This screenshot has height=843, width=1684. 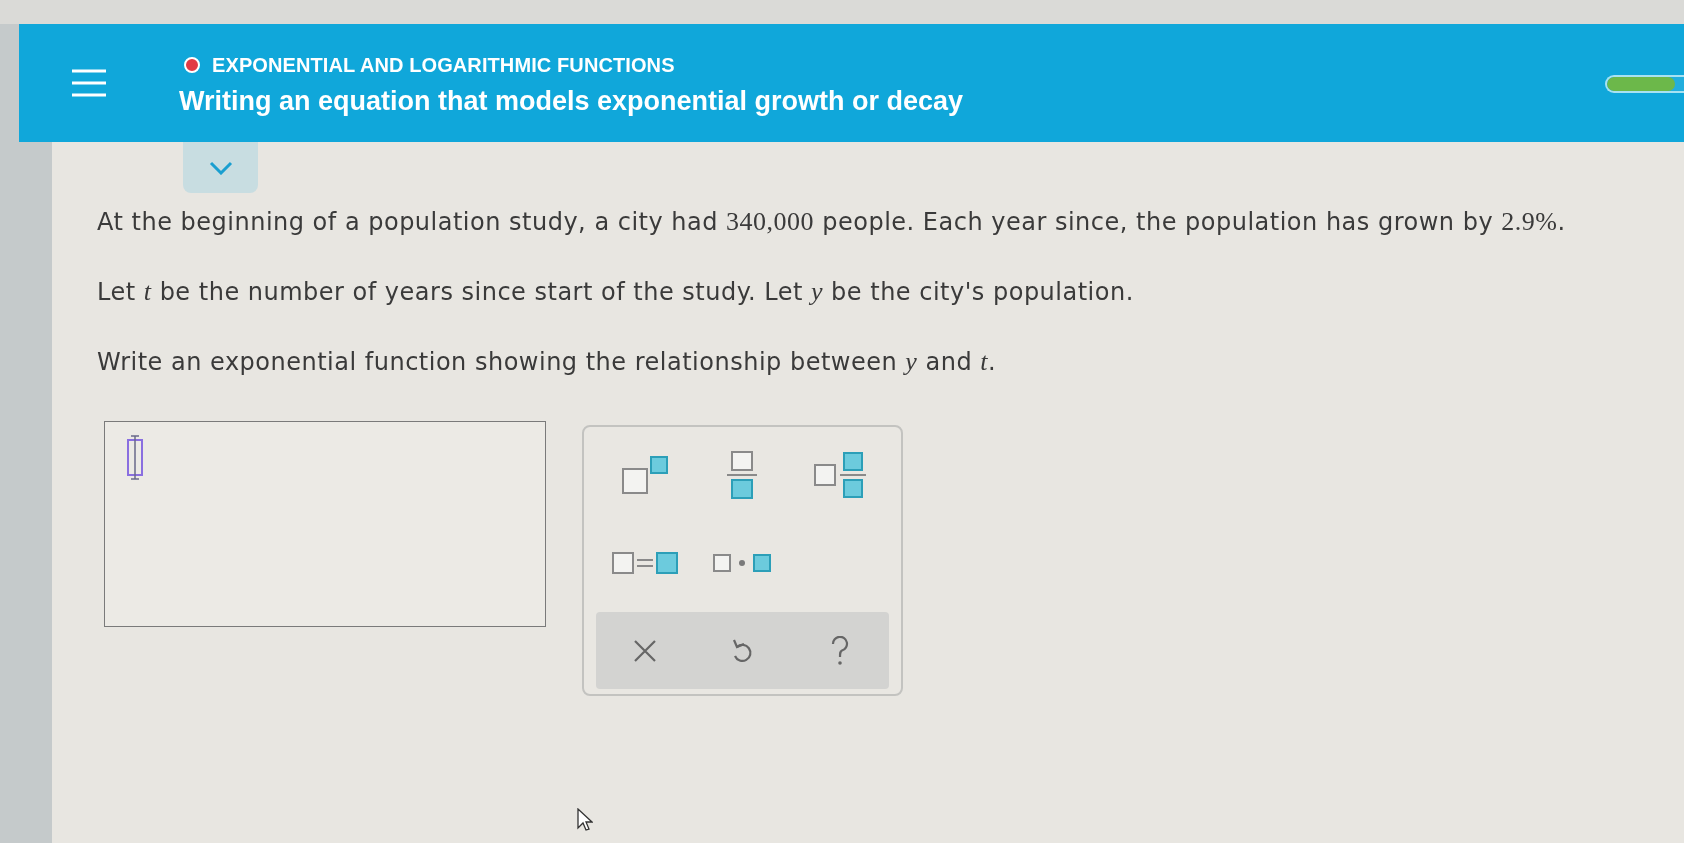 What do you see at coordinates (644, 563) in the screenshot?
I see `equals-template-icon` at bounding box center [644, 563].